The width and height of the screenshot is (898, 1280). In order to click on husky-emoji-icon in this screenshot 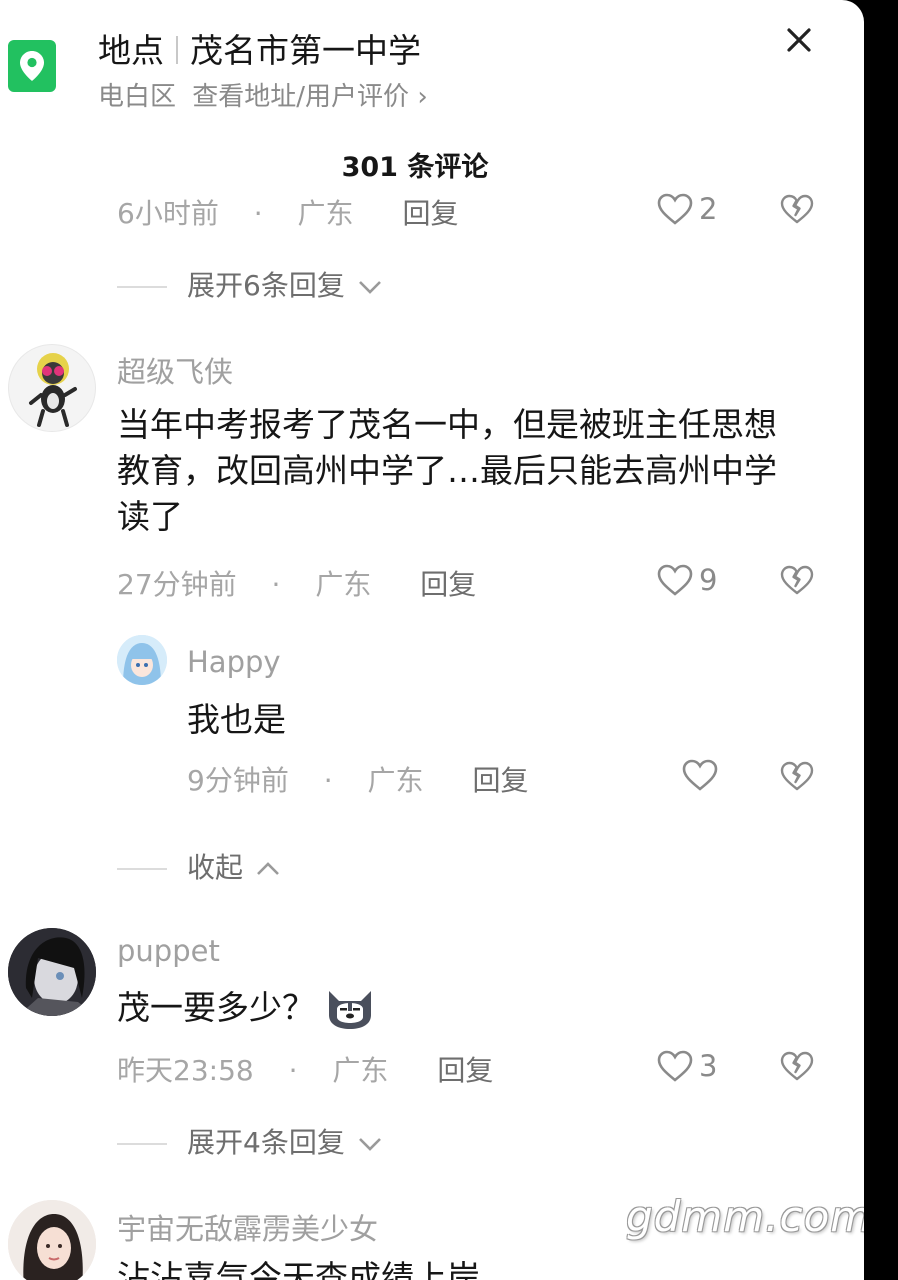, I will do `click(350, 1010)`.